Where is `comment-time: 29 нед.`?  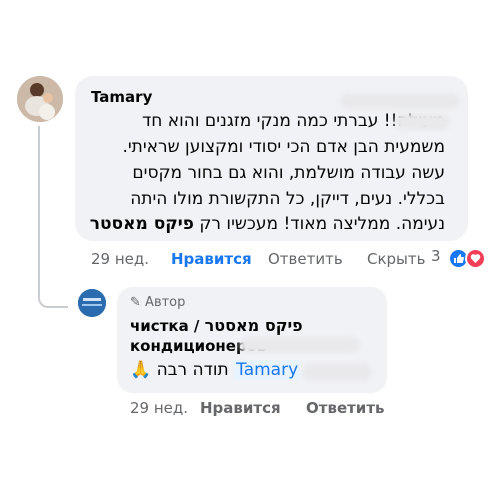 comment-time: 29 нед. is located at coordinates (120, 259).